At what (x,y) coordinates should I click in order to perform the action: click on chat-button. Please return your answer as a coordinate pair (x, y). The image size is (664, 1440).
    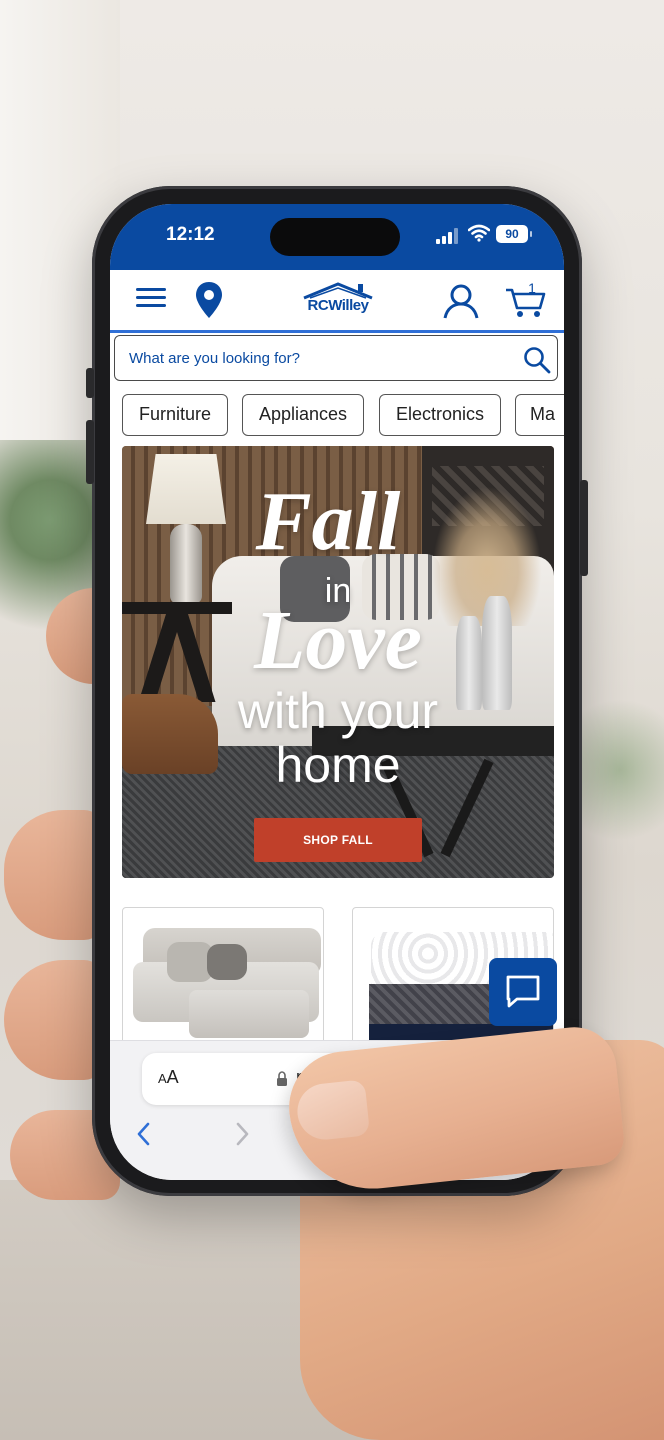
    Looking at the image, I should click on (523, 992).